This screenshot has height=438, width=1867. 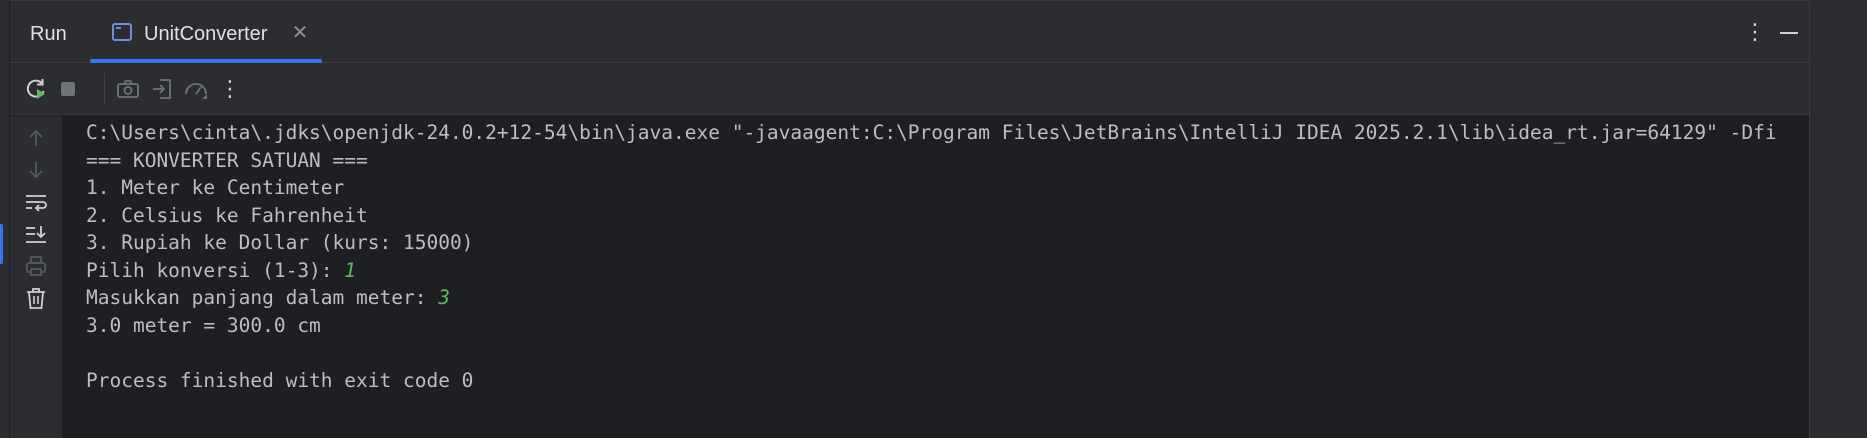 What do you see at coordinates (5, 219) in the screenshot?
I see `left-tool-strip` at bounding box center [5, 219].